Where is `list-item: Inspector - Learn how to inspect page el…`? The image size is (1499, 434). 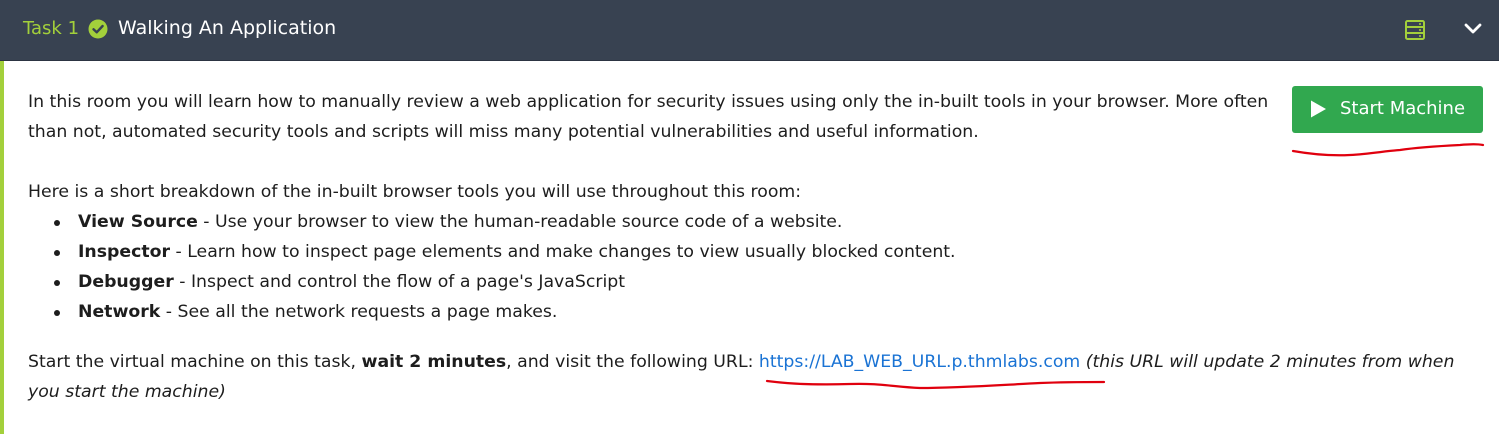 list-item: Inspector - Learn how to inspect page el… is located at coordinates (505, 252).